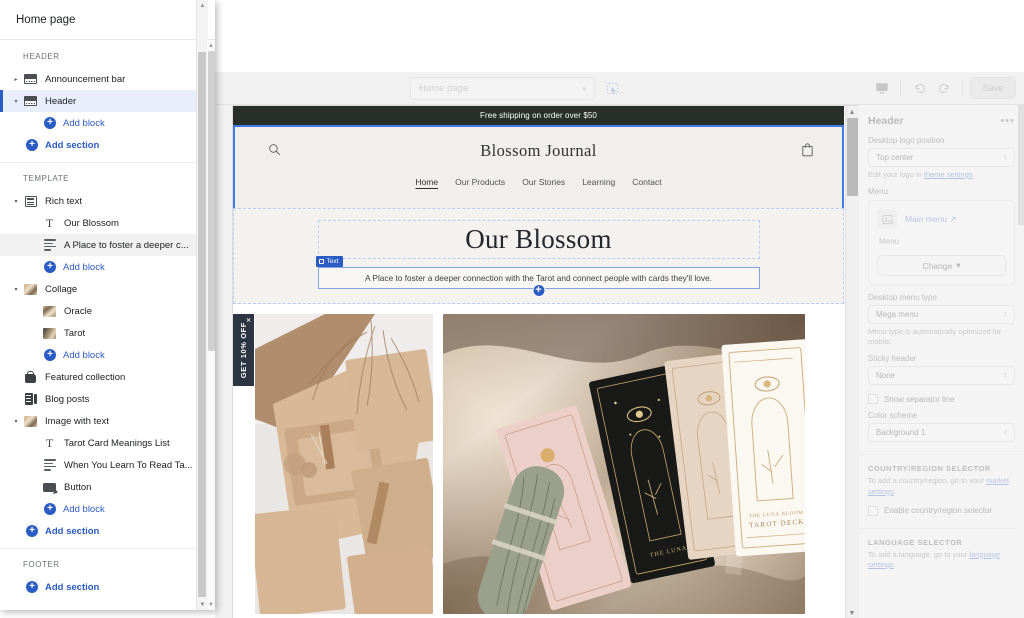 This screenshot has height=618, width=1024. I want to click on heading-text-icon: T, so click(49, 443).